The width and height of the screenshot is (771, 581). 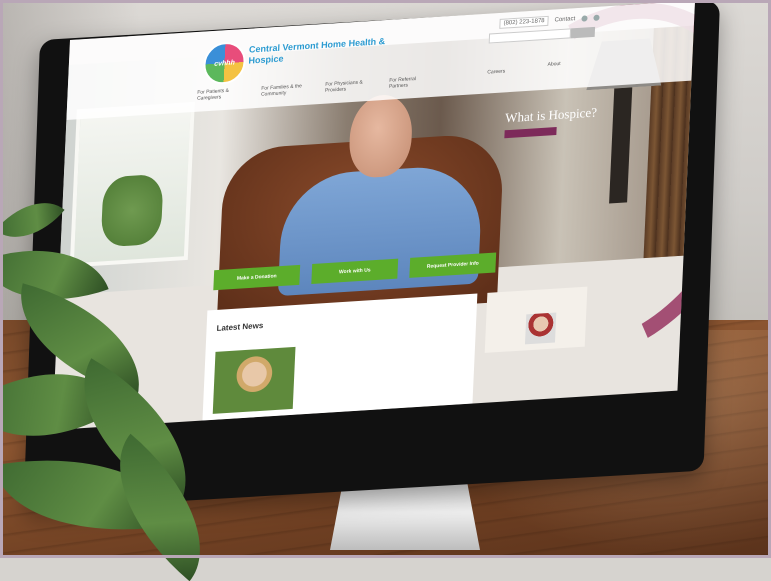 I want to click on logo-text: cvhhh, so click(x=224, y=63).